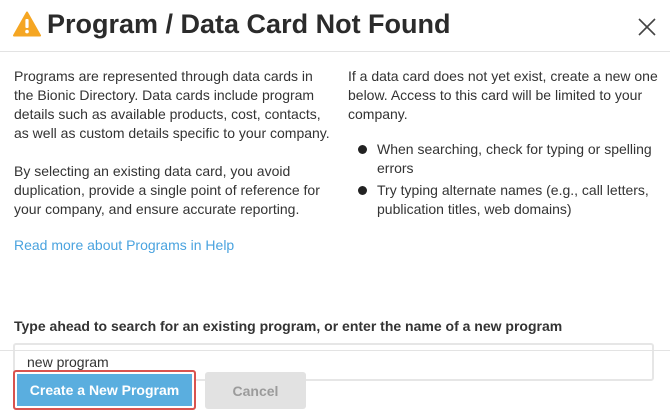 Image resolution: width=670 pixels, height=417 pixels. What do you see at coordinates (174, 245) in the screenshot?
I see `help-link: Read more about Programs in Help` at bounding box center [174, 245].